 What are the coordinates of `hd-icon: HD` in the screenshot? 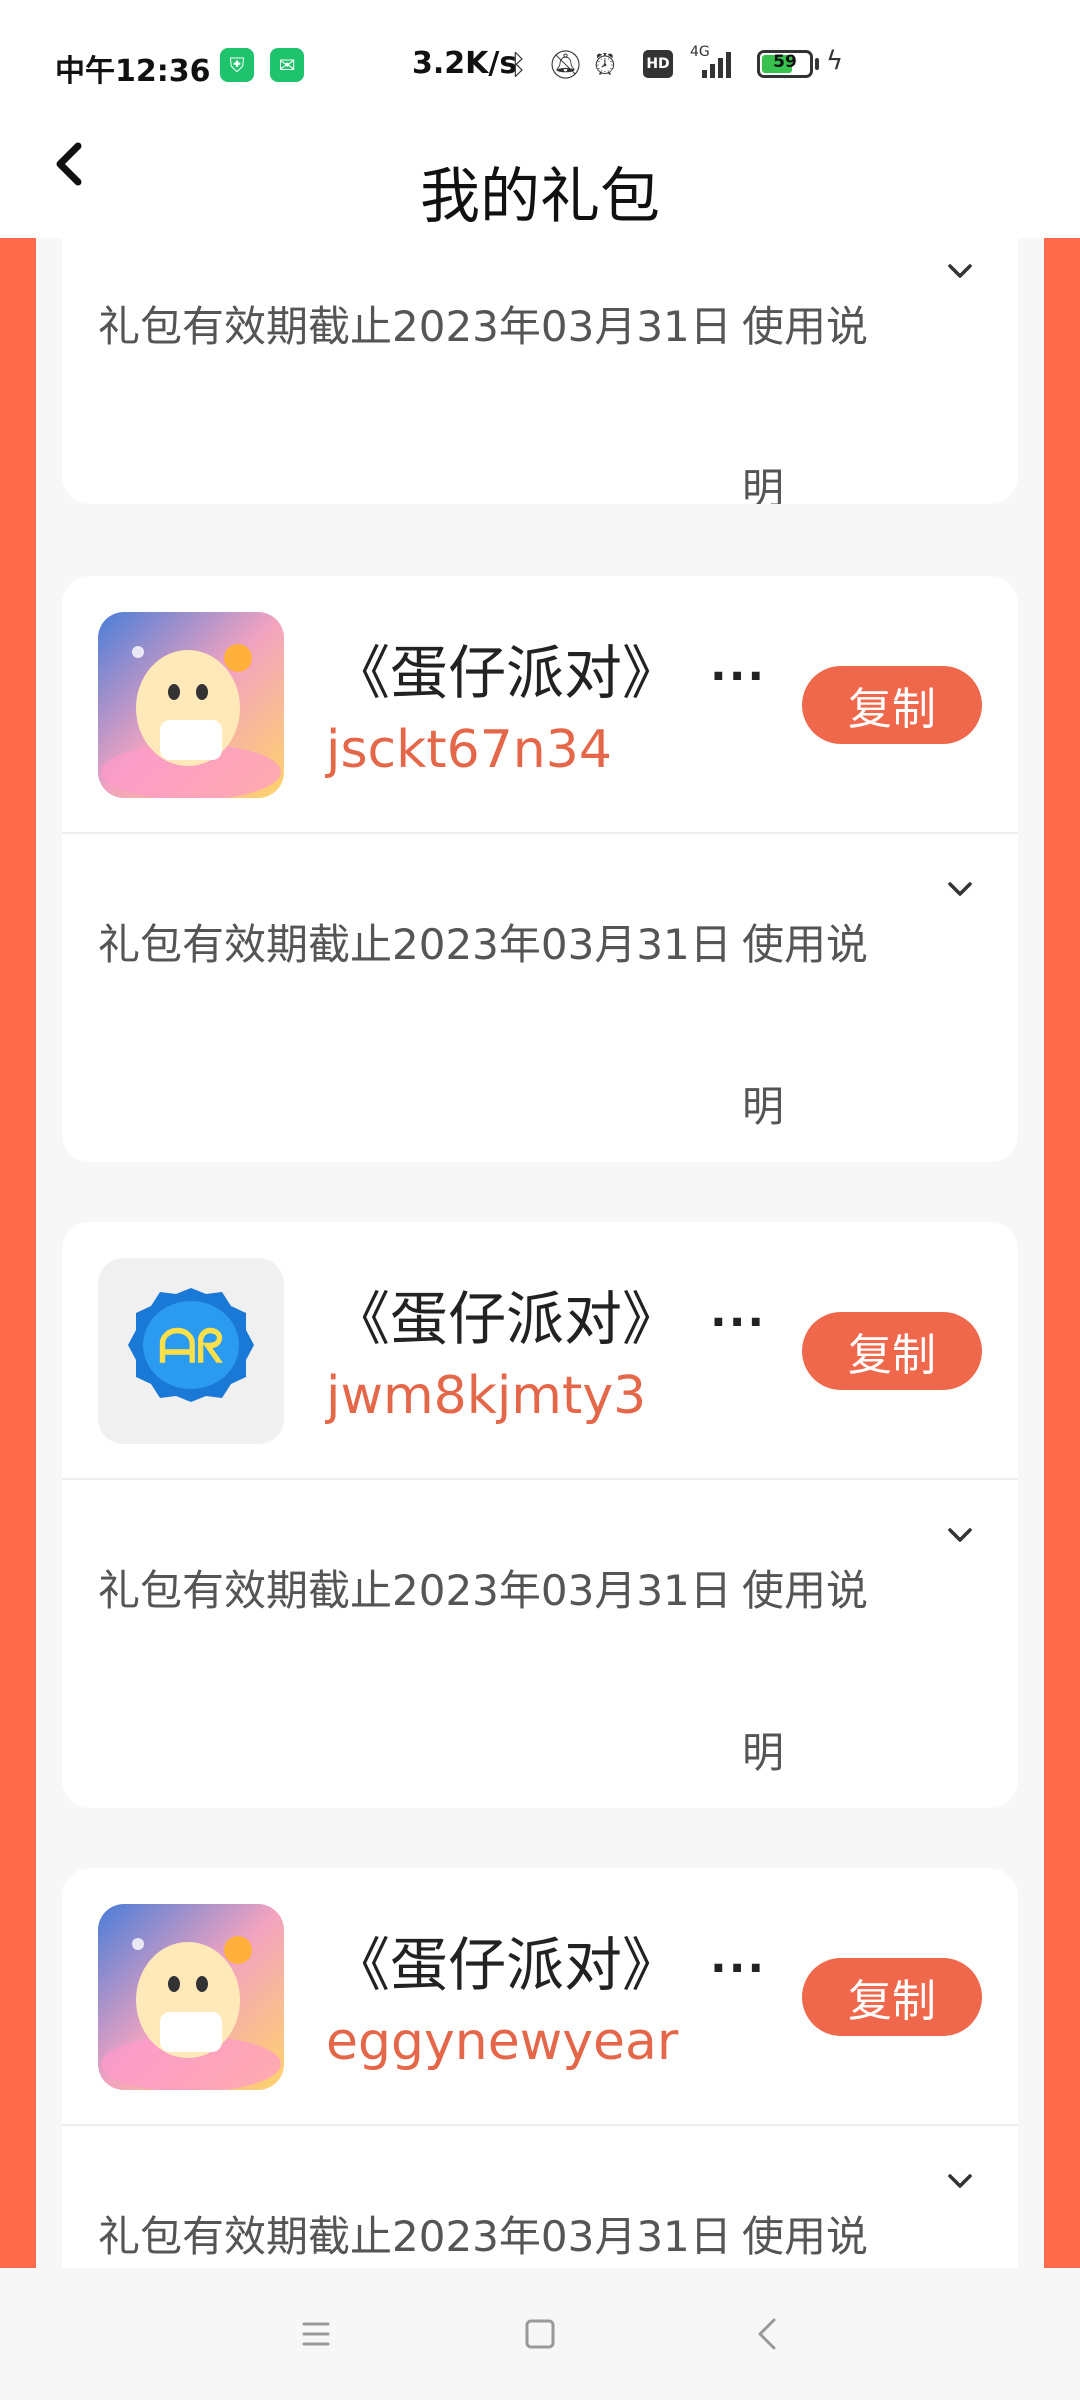 It's located at (658, 64).